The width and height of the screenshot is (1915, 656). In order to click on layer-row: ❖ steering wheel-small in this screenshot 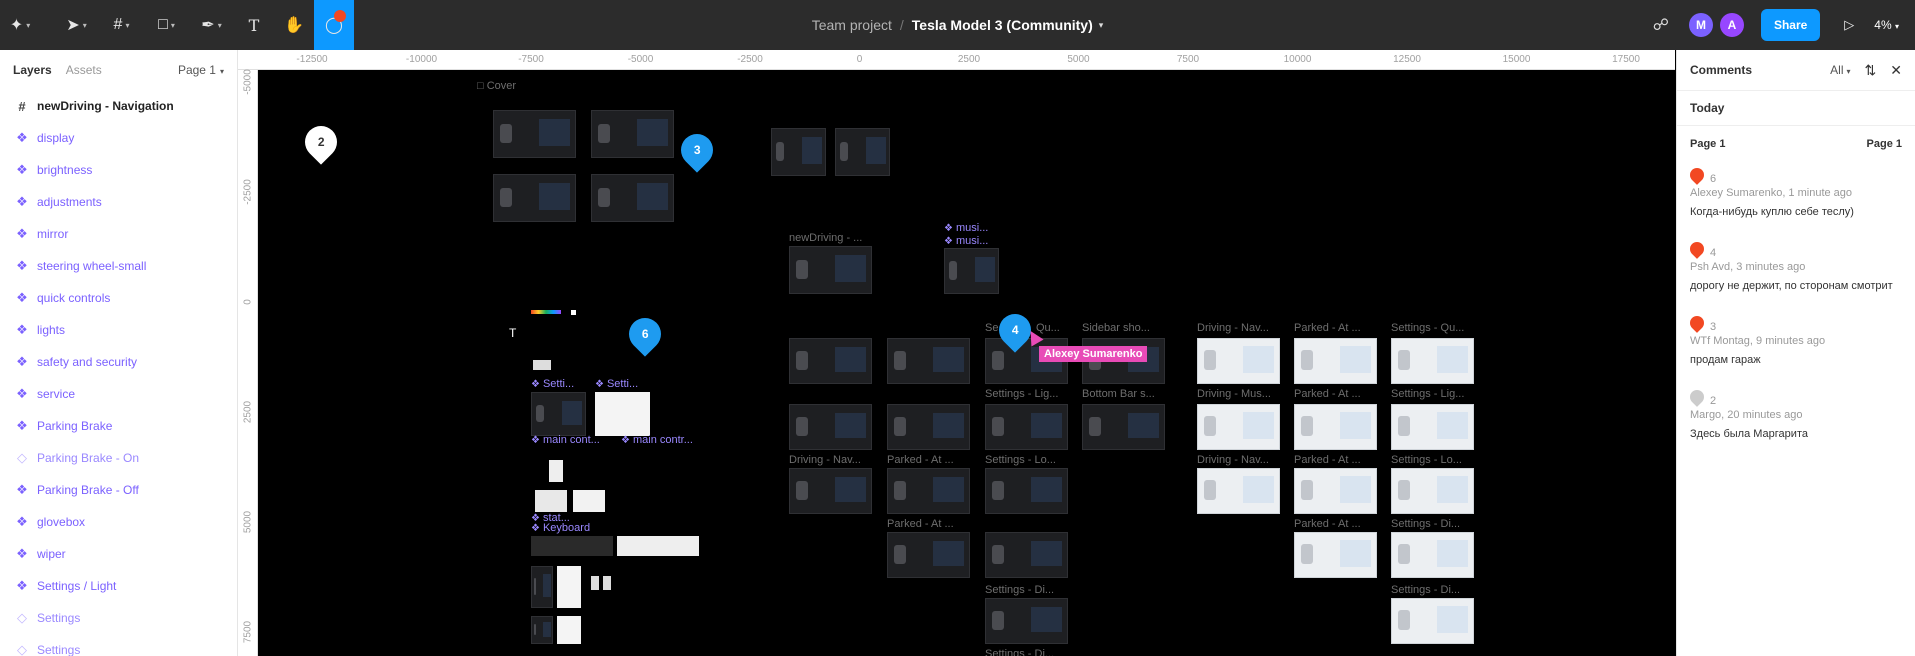, I will do `click(118, 266)`.